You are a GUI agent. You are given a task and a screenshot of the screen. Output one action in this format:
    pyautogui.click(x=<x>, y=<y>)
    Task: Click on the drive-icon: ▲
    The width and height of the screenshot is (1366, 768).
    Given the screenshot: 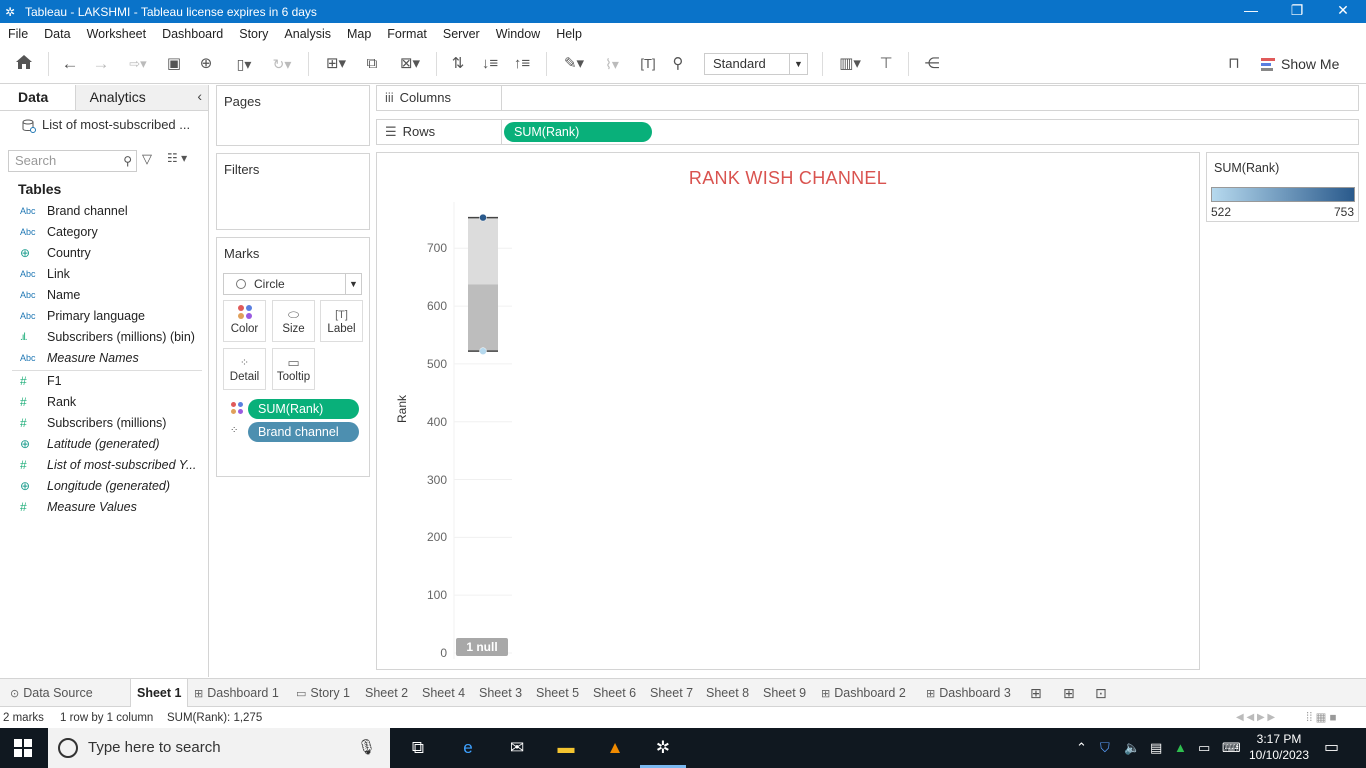 What is the action you would take?
    pyautogui.click(x=1180, y=748)
    